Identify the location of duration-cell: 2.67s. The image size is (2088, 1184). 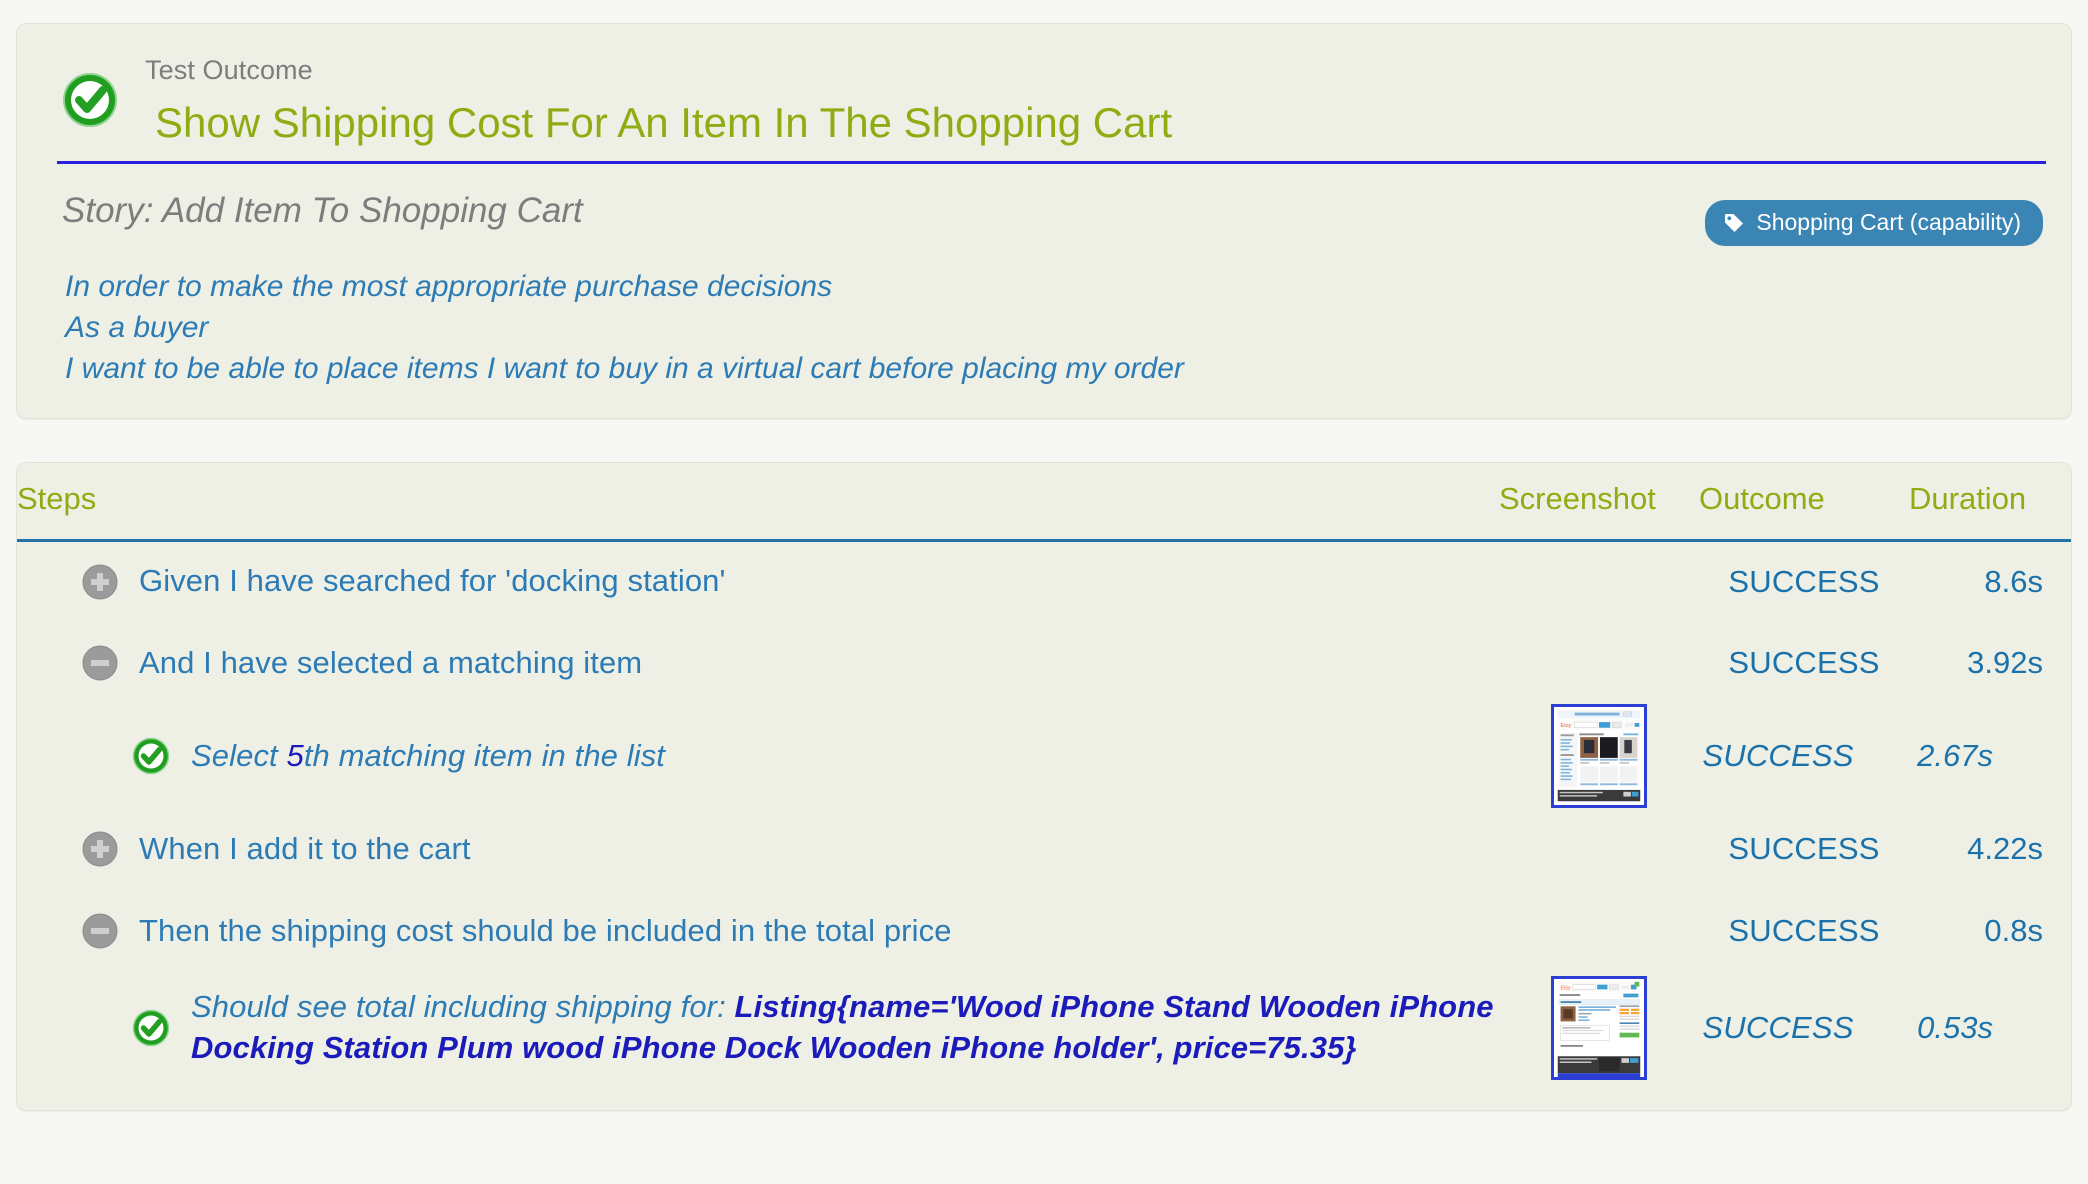
(1955, 756).